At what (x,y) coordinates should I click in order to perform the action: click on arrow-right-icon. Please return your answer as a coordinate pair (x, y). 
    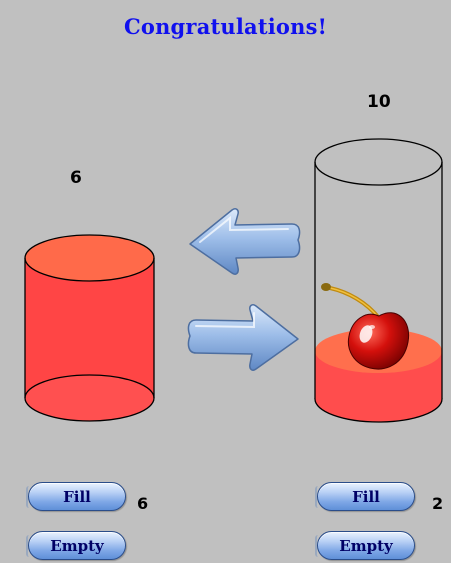
    Looking at the image, I should click on (243, 337).